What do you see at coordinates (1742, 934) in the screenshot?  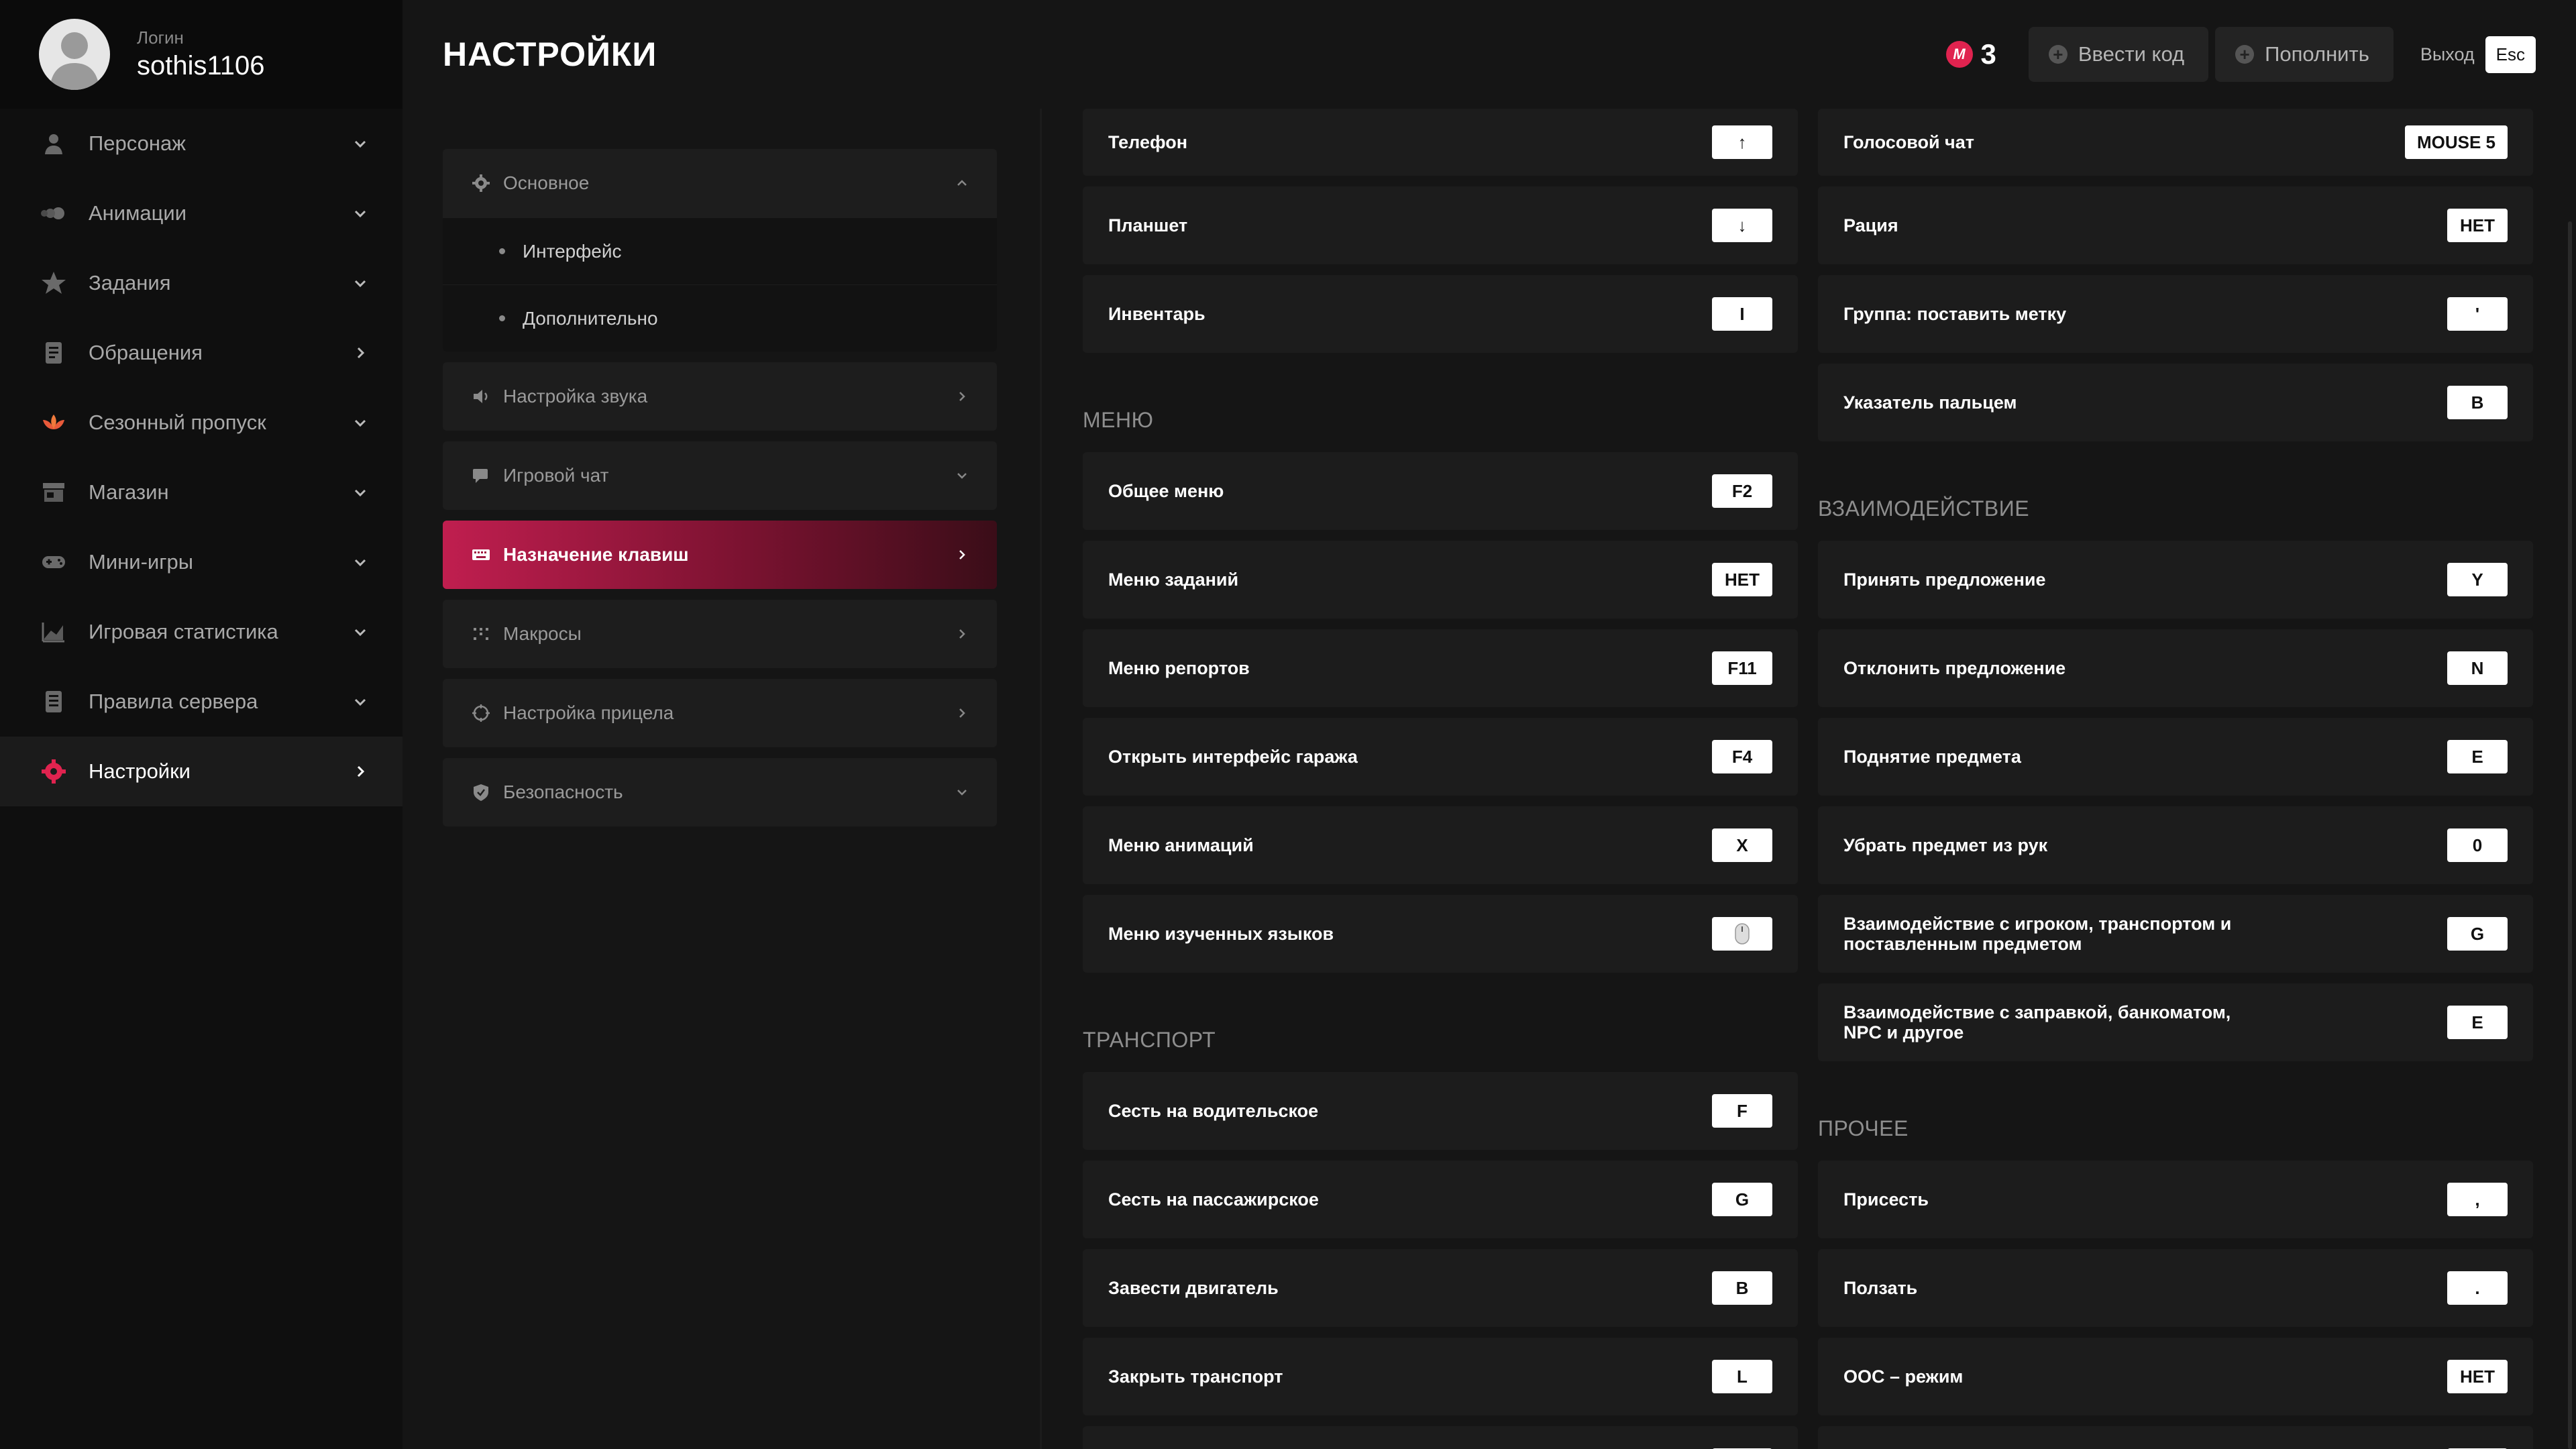 I see `keybind-key-mouse` at bounding box center [1742, 934].